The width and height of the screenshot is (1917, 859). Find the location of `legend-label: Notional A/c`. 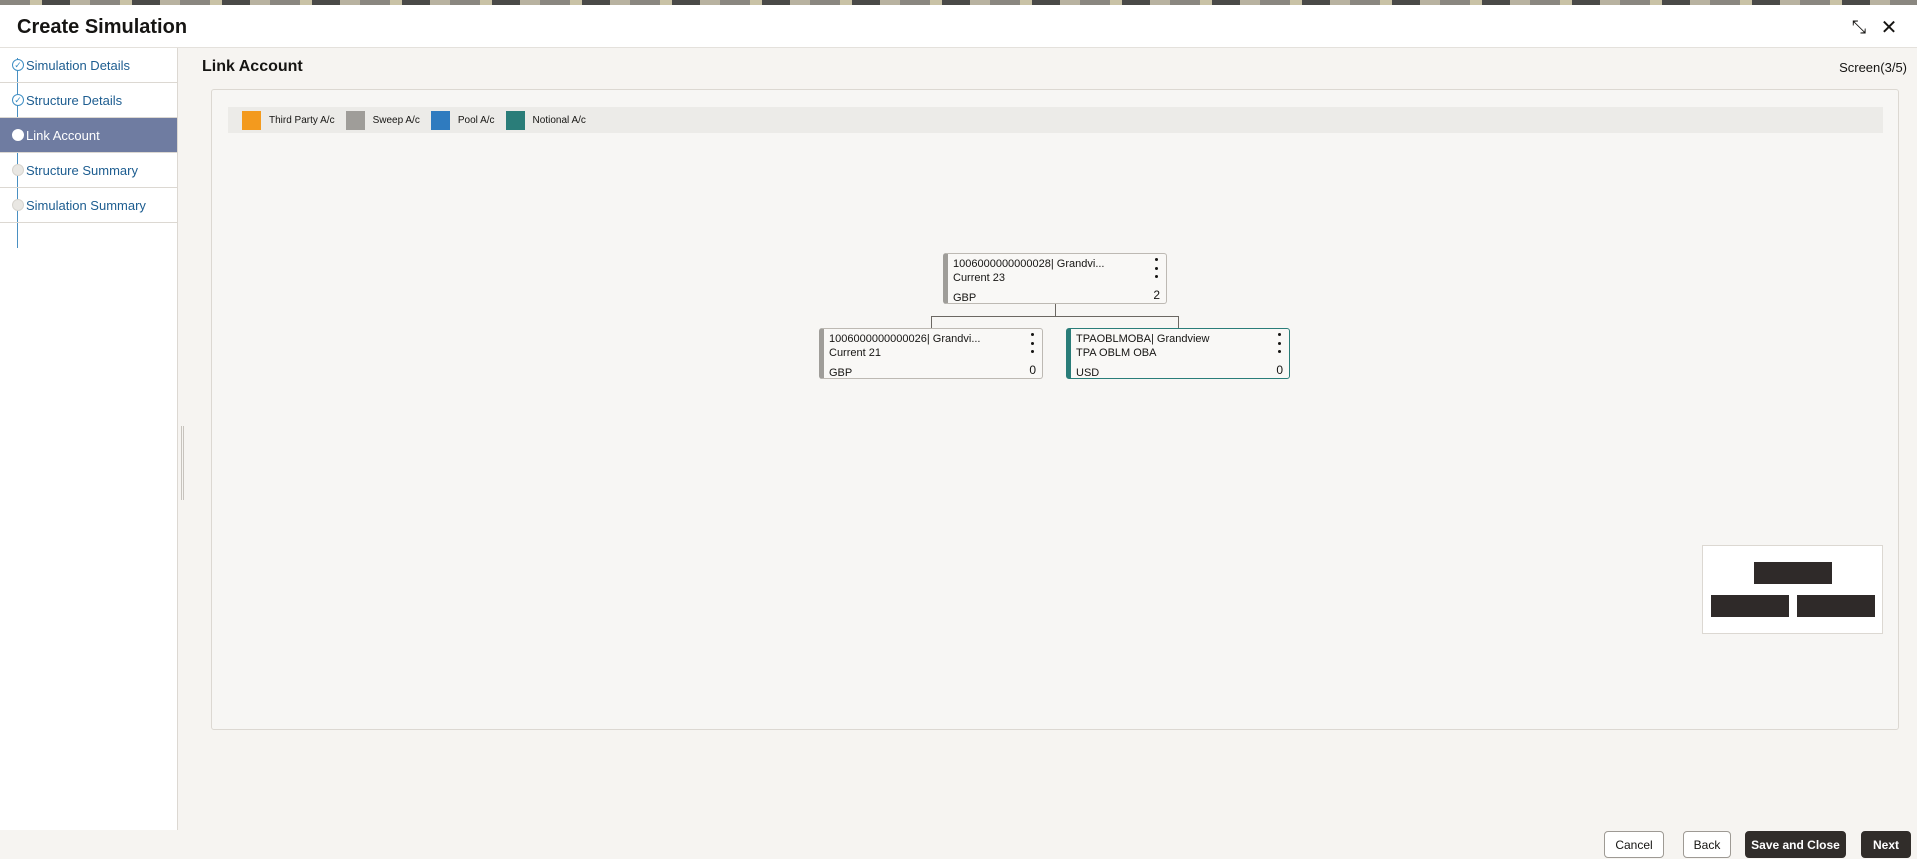

legend-label: Notional A/c is located at coordinates (559, 120).